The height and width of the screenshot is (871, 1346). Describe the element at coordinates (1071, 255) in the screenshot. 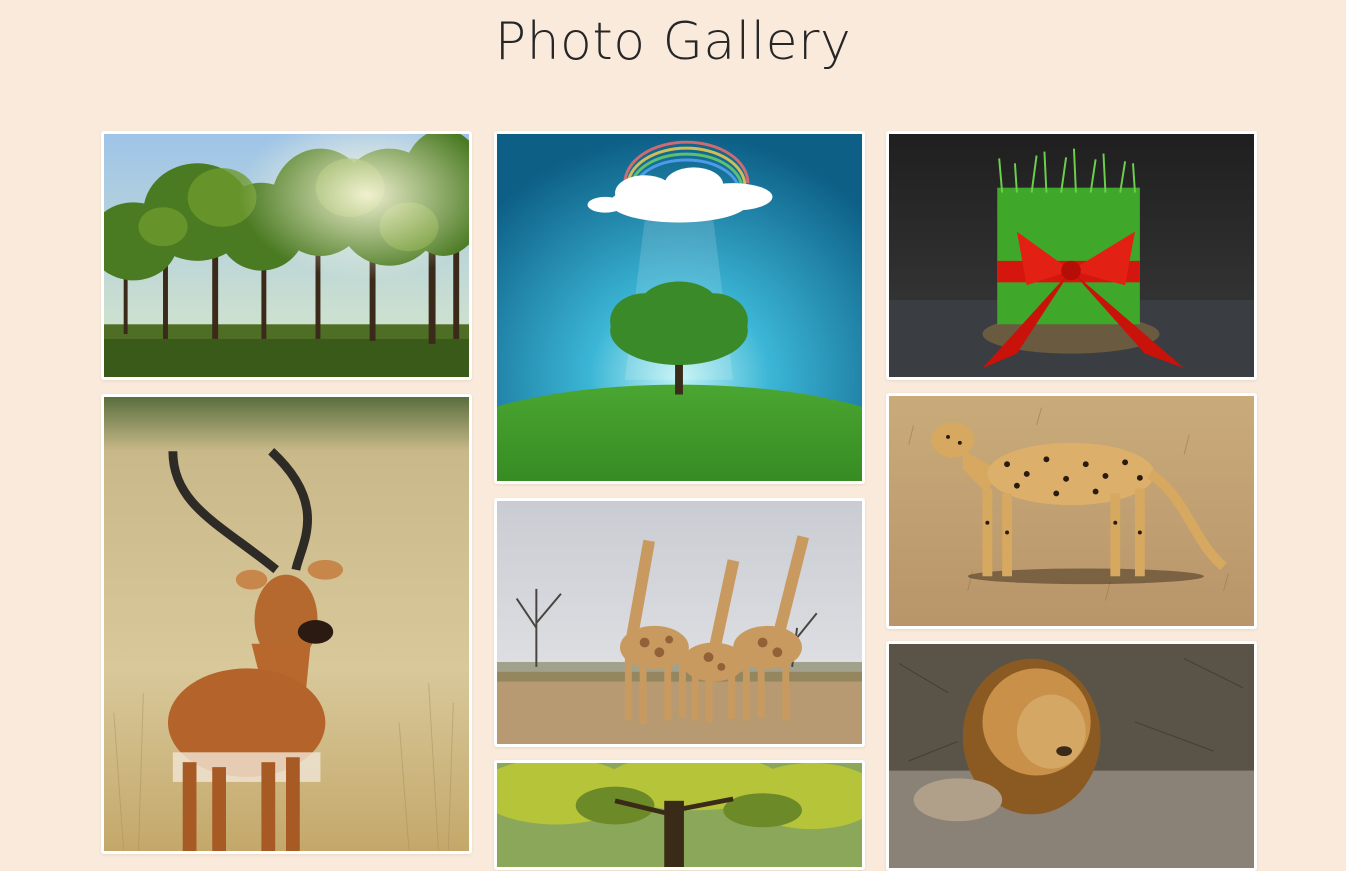

I see `photo-wheatgrass-with-red-ribbon` at that location.